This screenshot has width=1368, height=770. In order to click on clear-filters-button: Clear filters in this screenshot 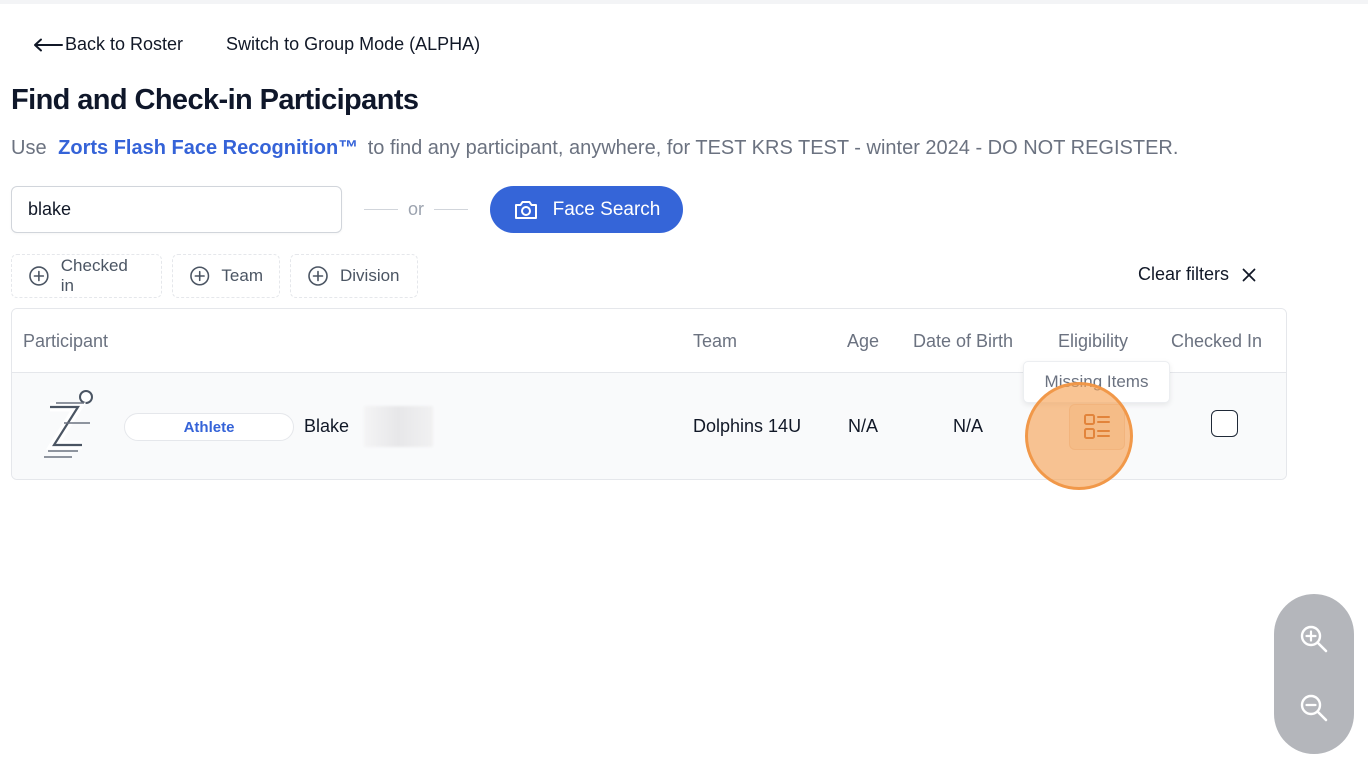, I will do `click(1197, 274)`.